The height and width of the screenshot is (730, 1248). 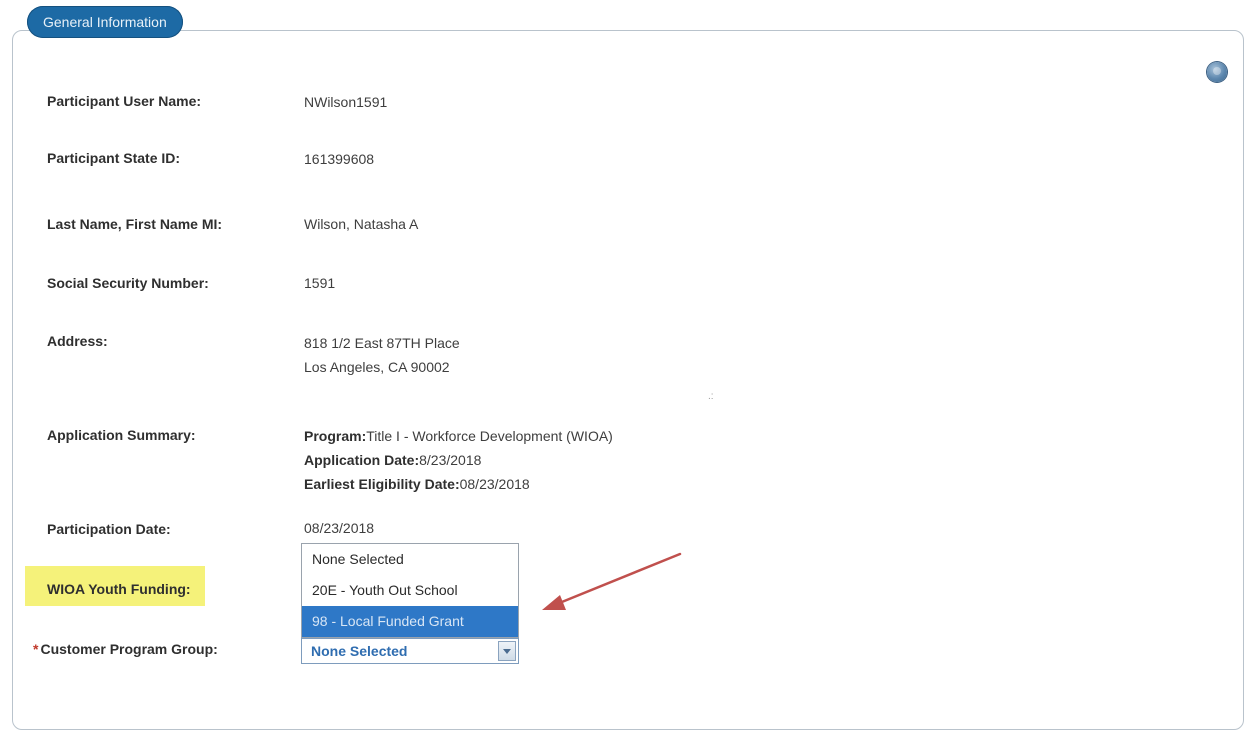 I want to click on customer-program-group-label: * Customer Program Group:, so click(x=125, y=649).